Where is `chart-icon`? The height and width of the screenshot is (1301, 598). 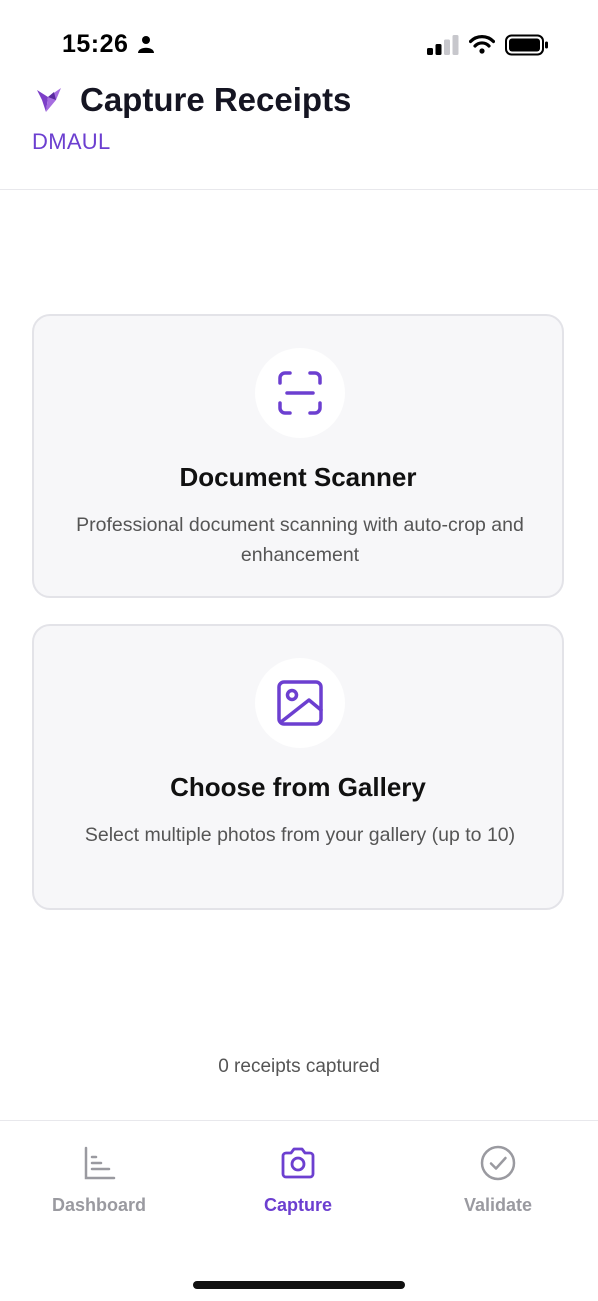
chart-icon is located at coordinates (100, 1163).